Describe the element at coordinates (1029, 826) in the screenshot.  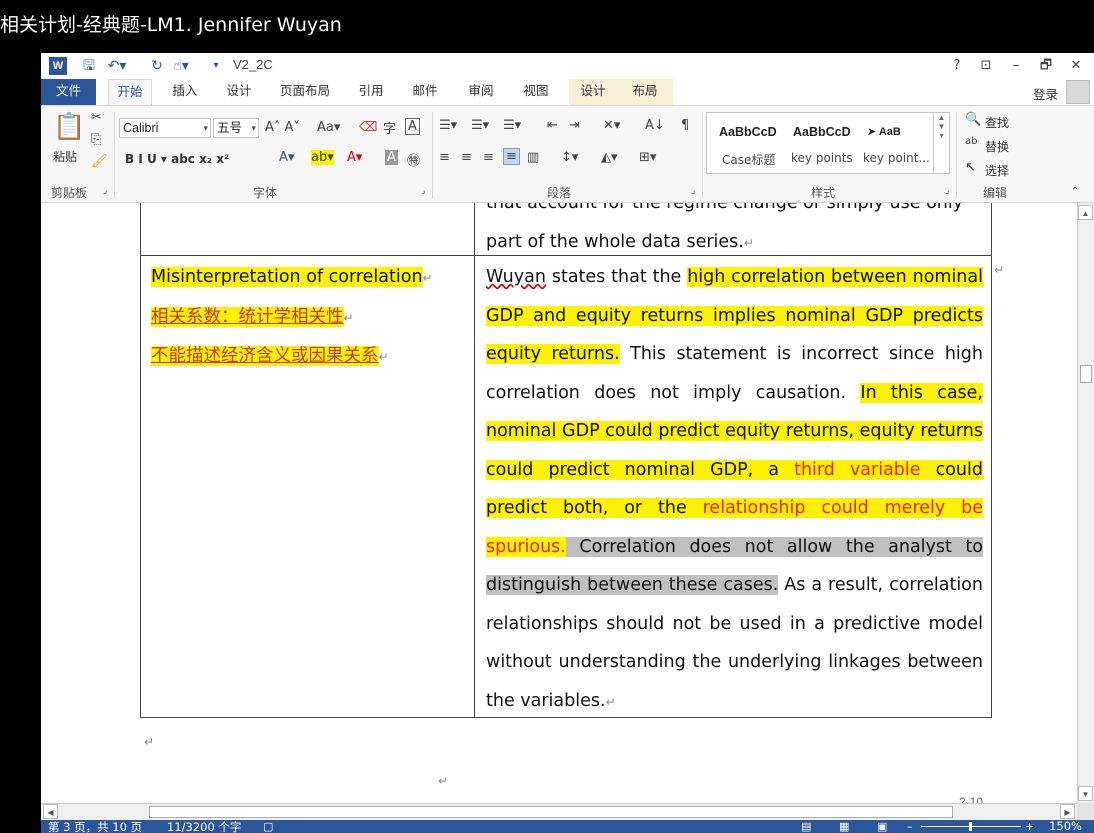
I see `zoom-in-icon: +` at that location.